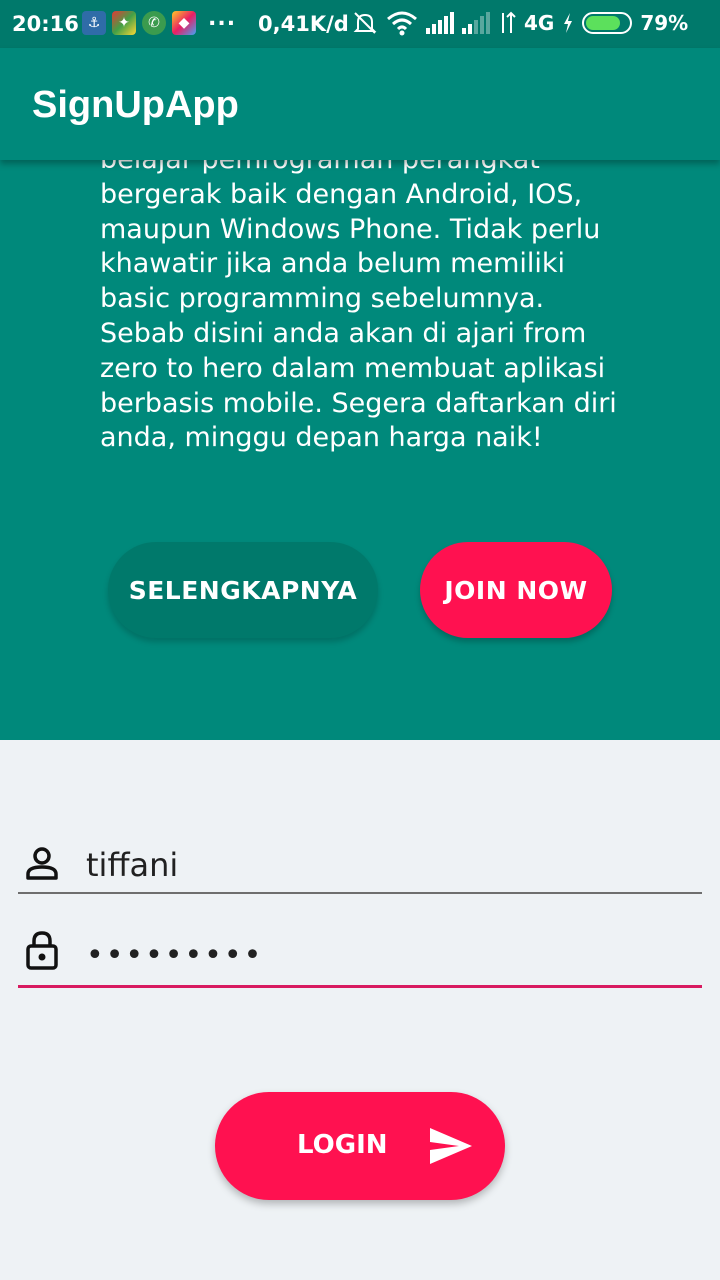  Describe the element at coordinates (539, 23) in the screenshot. I see `network-type: 4G` at that location.